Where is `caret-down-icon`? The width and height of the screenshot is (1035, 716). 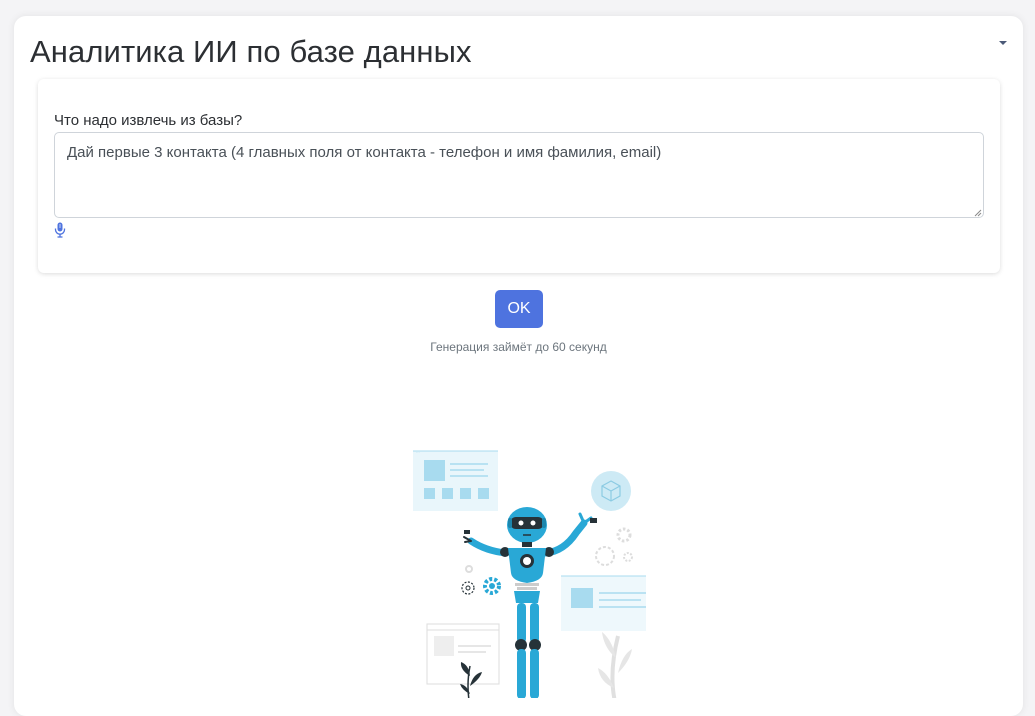 caret-down-icon is located at coordinates (1003, 43).